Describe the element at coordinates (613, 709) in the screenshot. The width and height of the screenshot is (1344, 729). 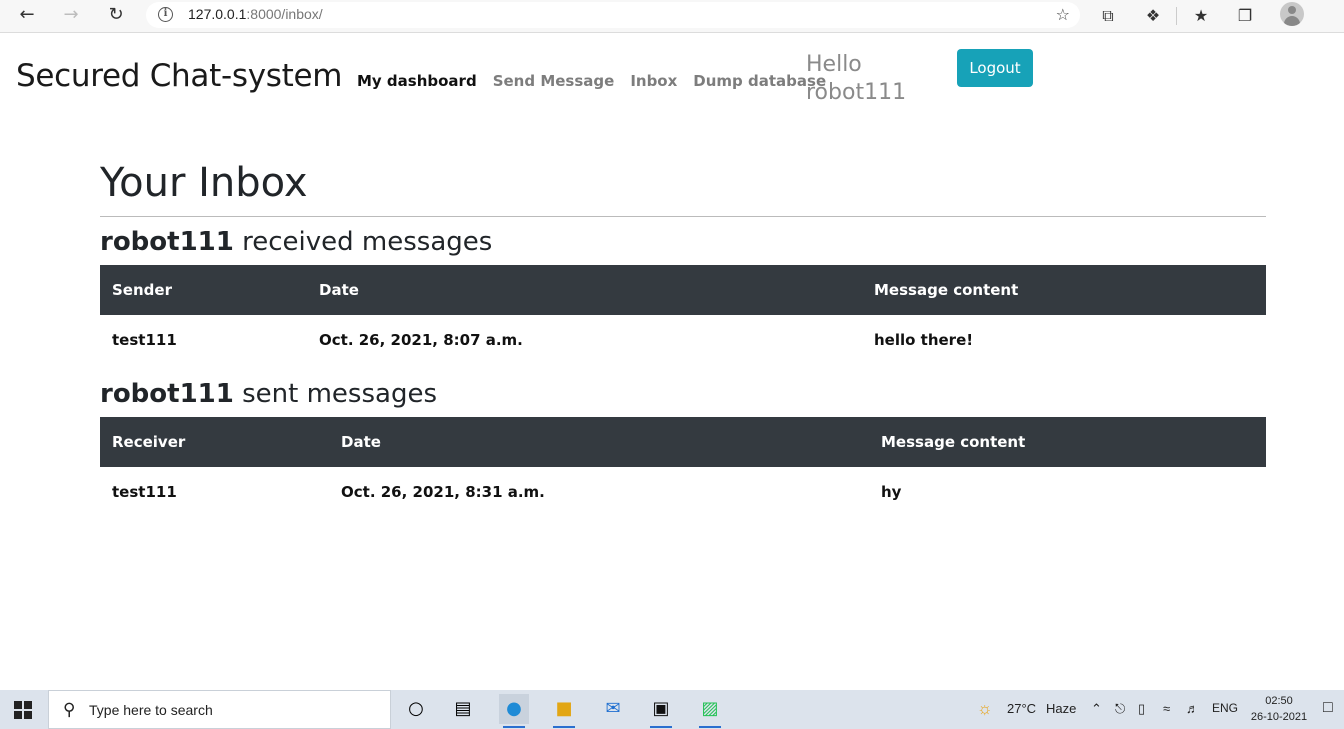
I see `mail-icon: ✉` at that location.